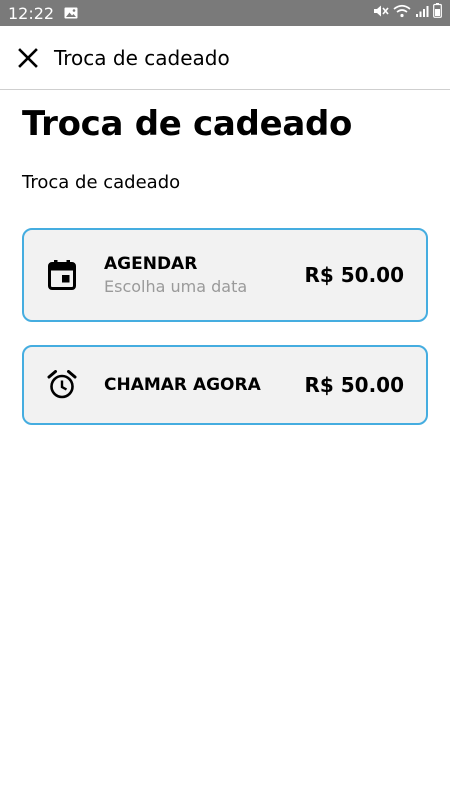 This screenshot has width=450, height=800. I want to click on app-bar: Troca de cadeado, so click(225, 58).